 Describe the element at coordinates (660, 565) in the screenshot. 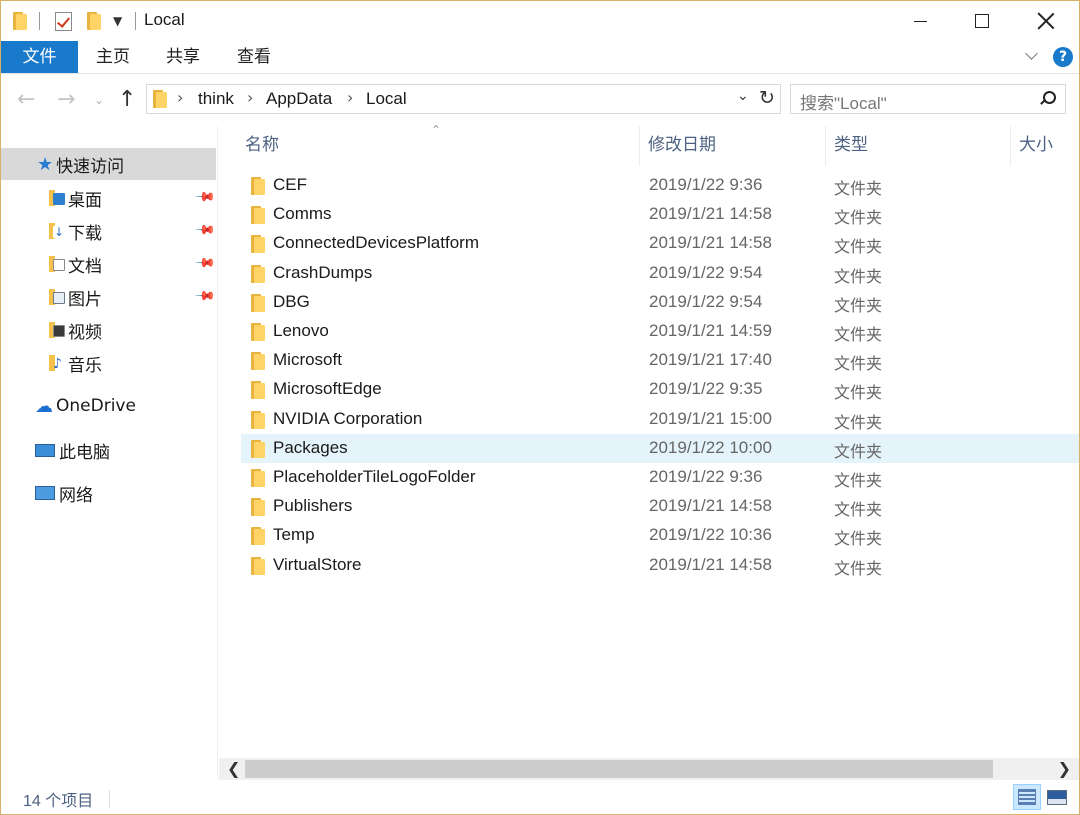

I see `table-row: VirtualStore 2019/1/21 14:58 文件夹` at that location.